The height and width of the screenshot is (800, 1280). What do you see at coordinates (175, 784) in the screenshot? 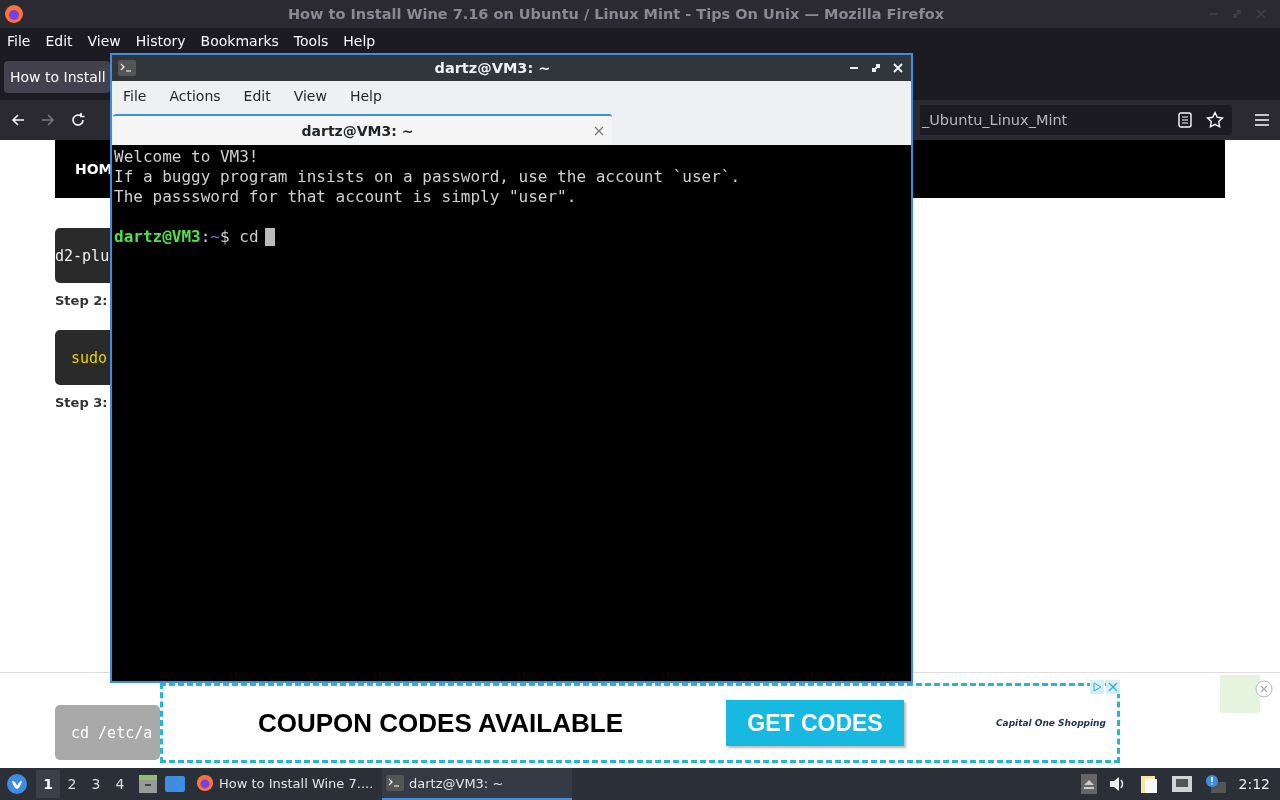
I see `desktop-icon` at bounding box center [175, 784].